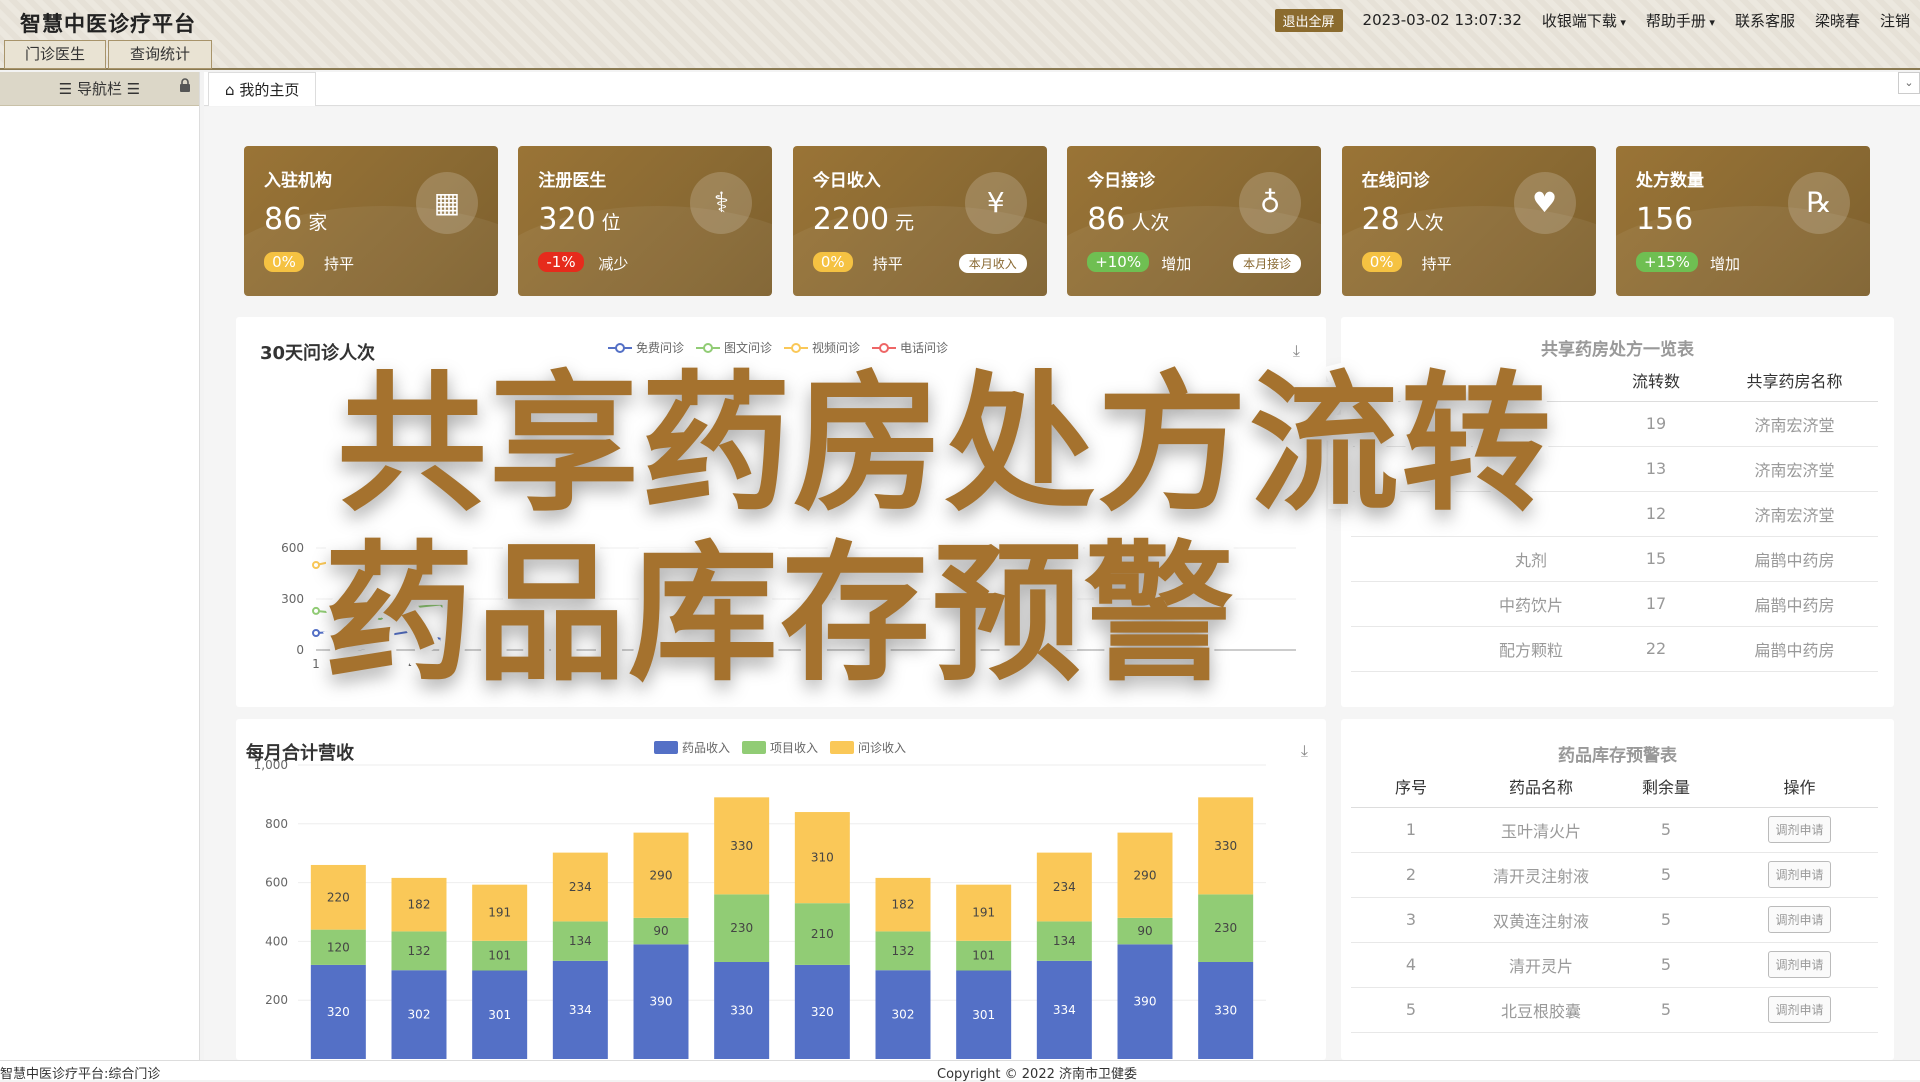  I want to click on stock-cell-no: 1, so click(1411, 830).